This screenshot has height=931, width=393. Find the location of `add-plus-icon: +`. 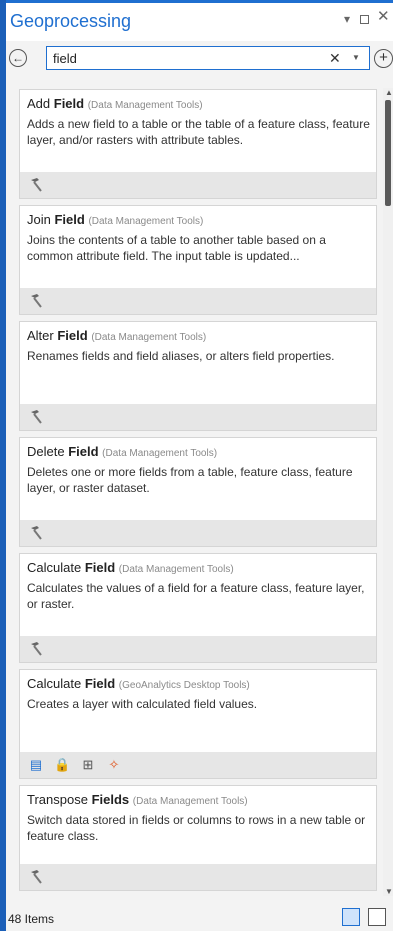

add-plus-icon: + is located at coordinates (383, 58).